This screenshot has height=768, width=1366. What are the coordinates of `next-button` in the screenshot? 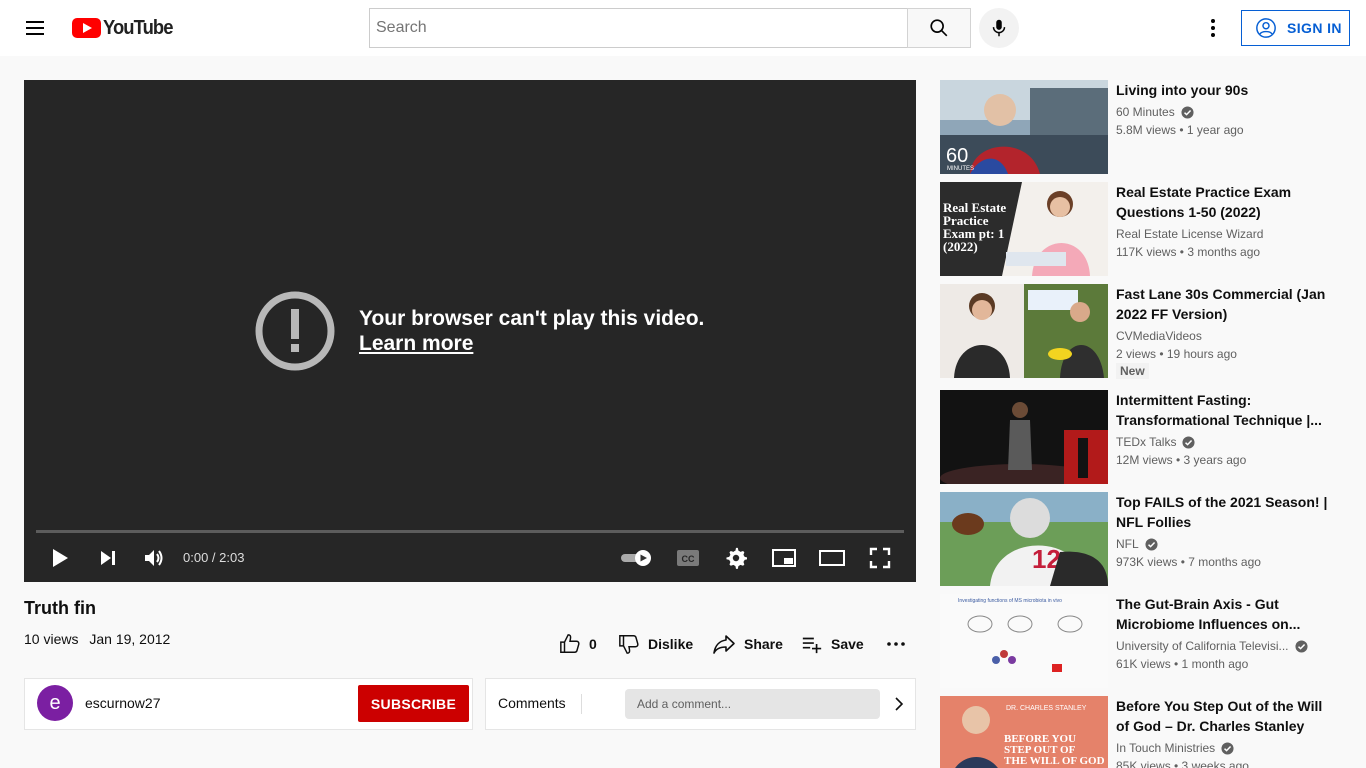 It's located at (108, 558).